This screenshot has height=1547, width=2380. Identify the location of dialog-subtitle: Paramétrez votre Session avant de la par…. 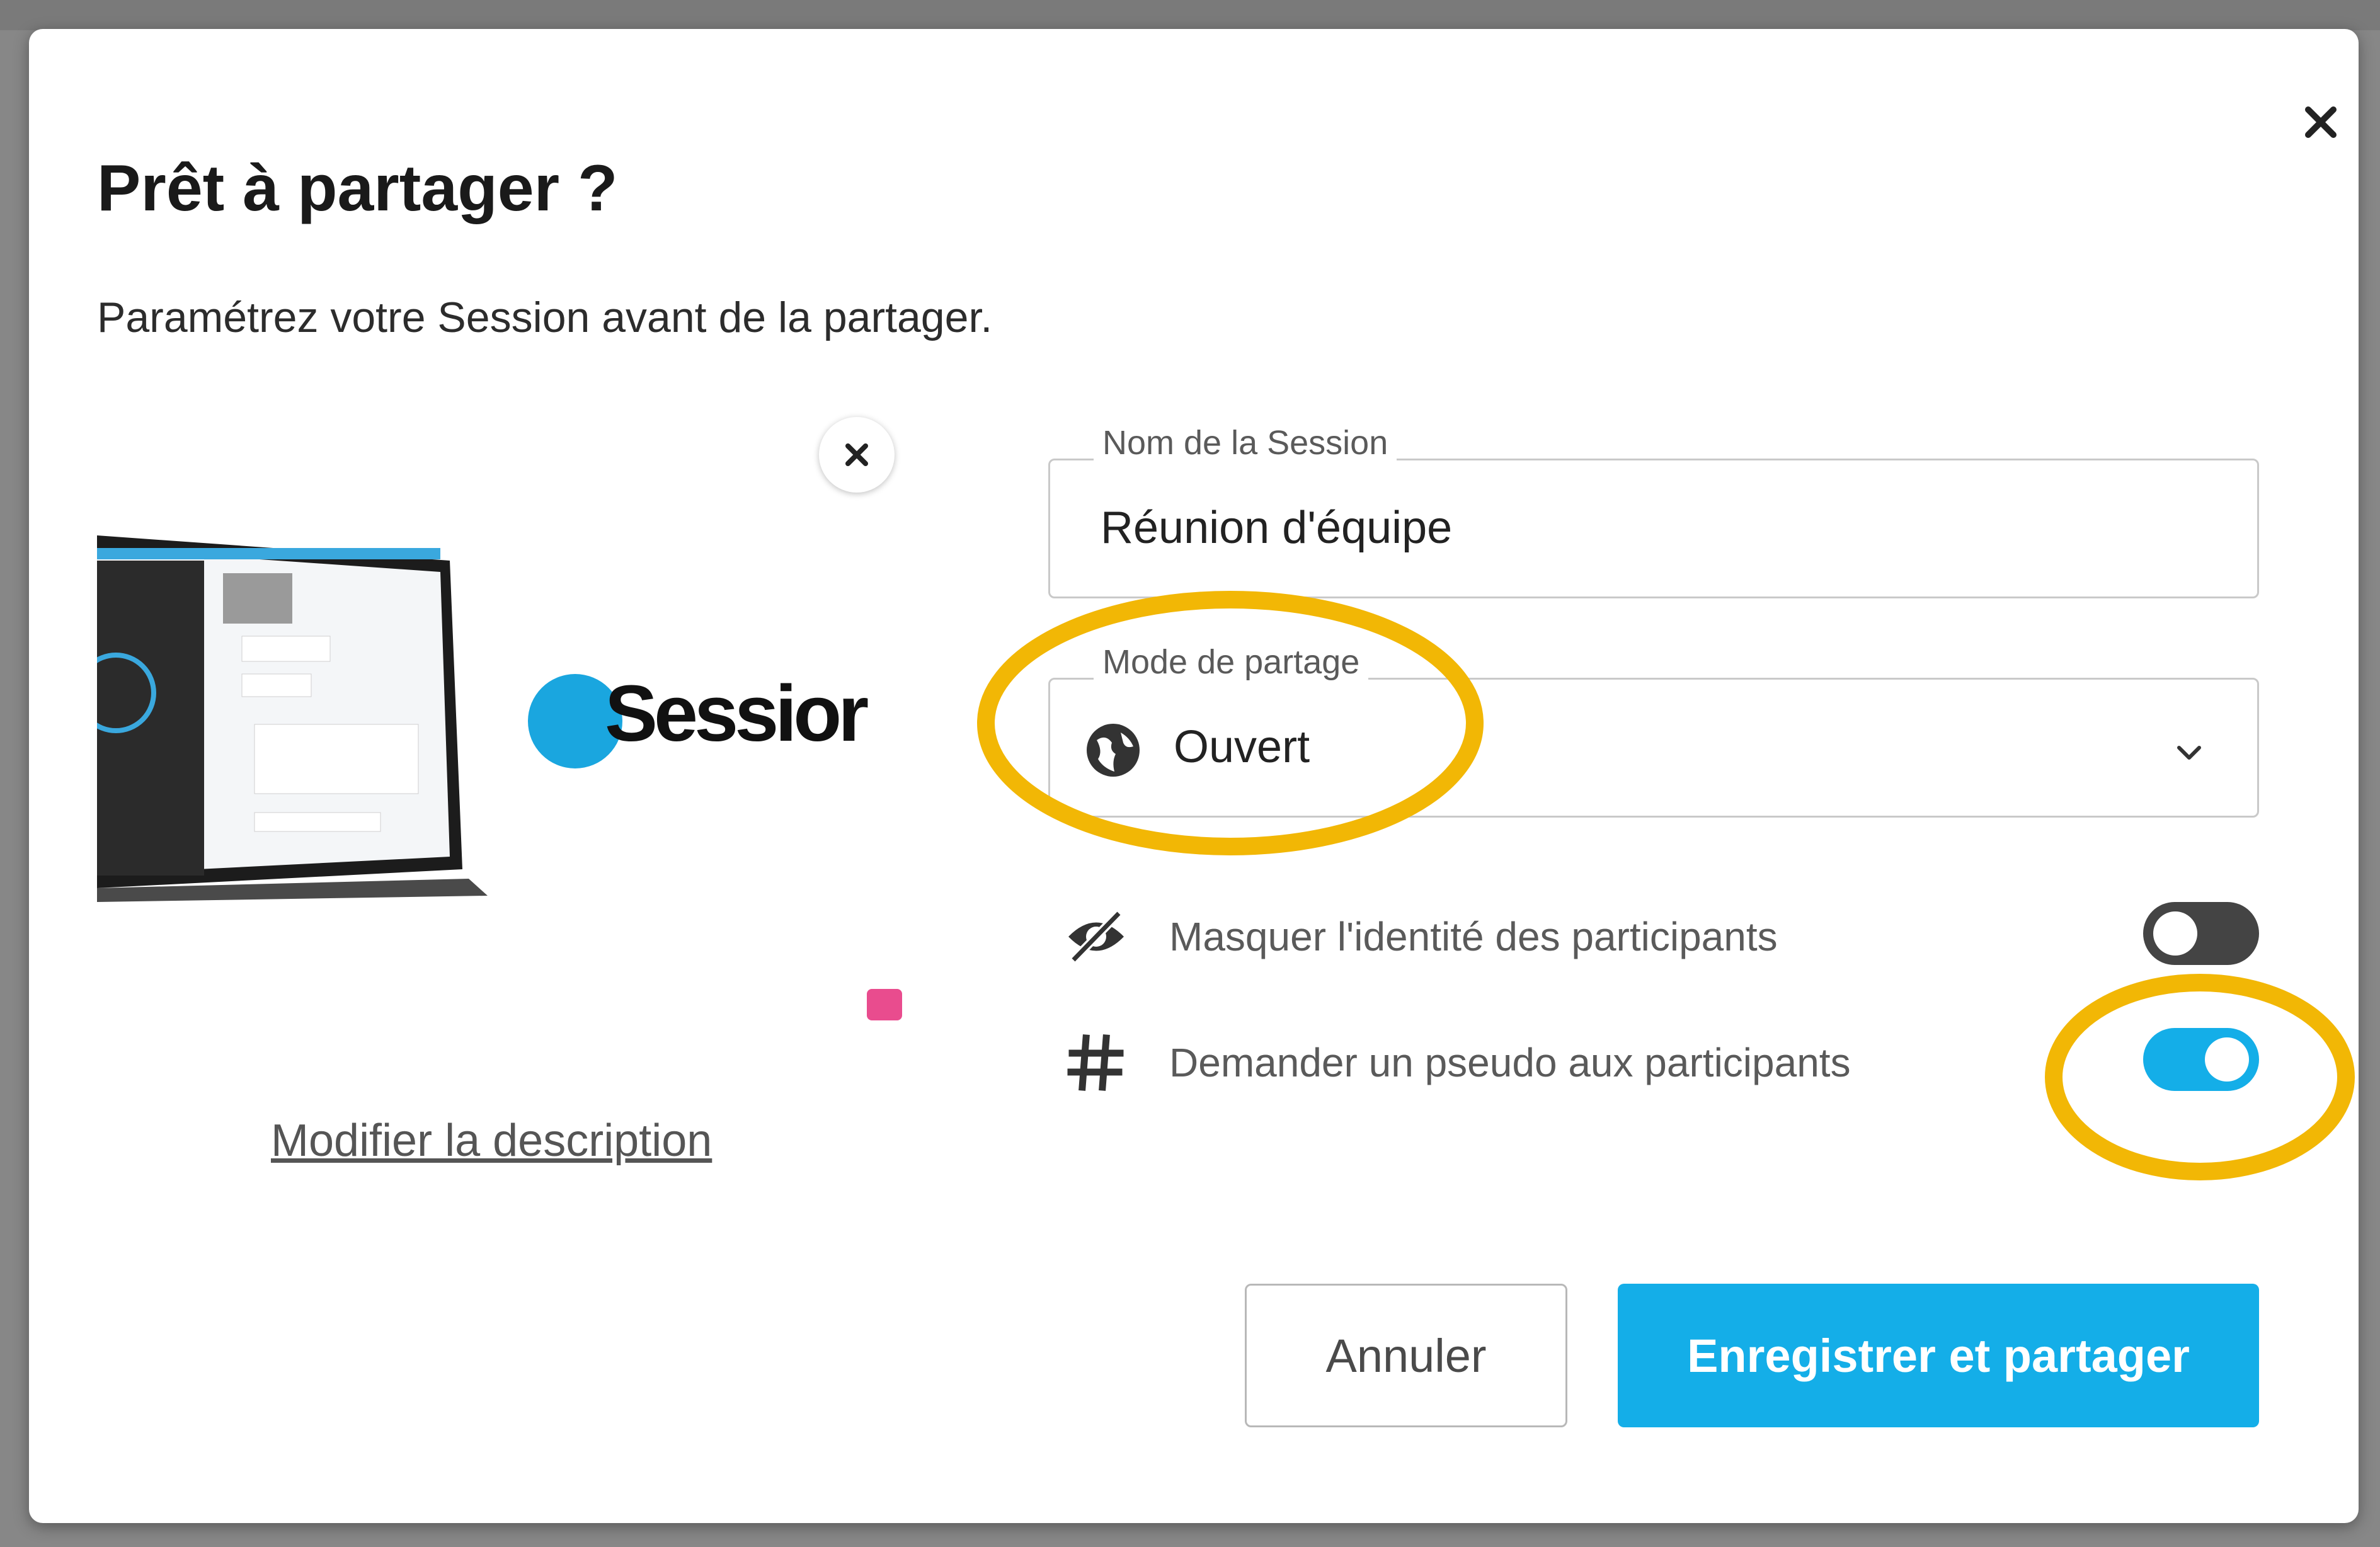
(545, 317).